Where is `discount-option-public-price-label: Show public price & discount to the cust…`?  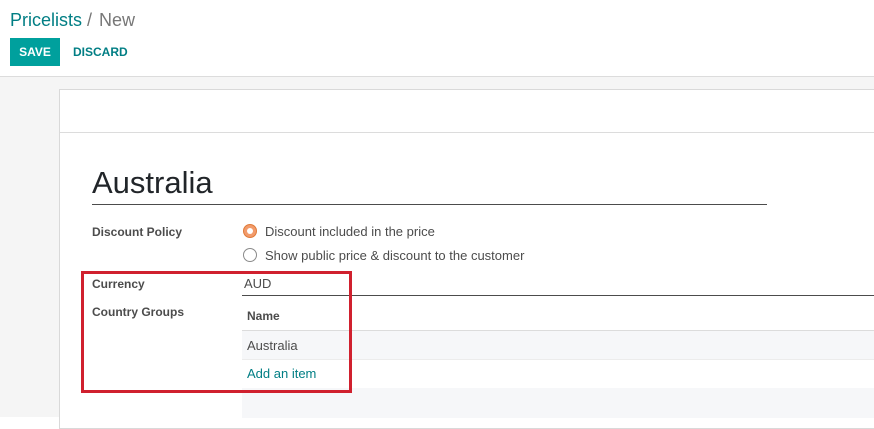
discount-option-public-price-label: Show public price & discount to the cust… is located at coordinates (395, 255).